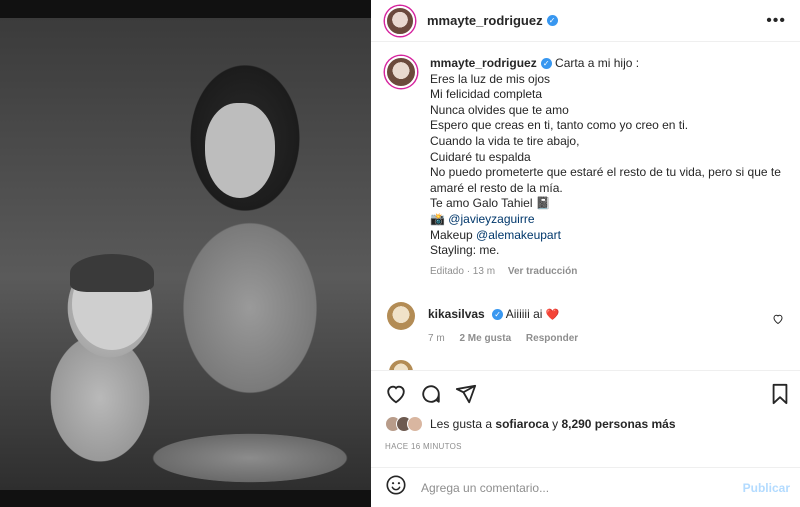 This screenshot has height=507, width=800. What do you see at coordinates (499, 109) in the screenshot?
I see `caption-line: Nunca olvides que te amo` at bounding box center [499, 109].